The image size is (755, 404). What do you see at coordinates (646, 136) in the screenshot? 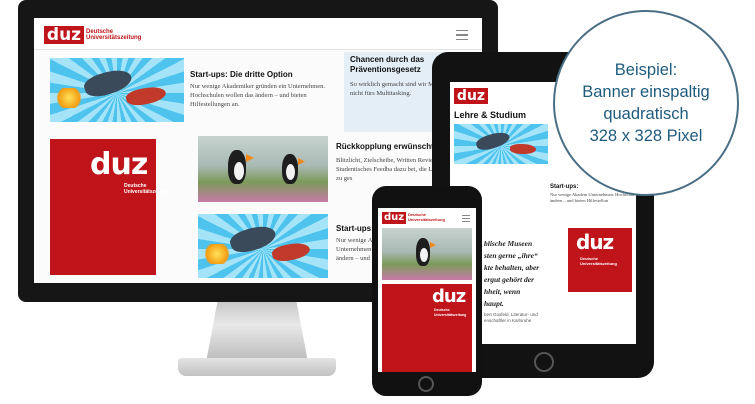
I see `callout-line4: 328 x 328 Pixel` at bounding box center [646, 136].